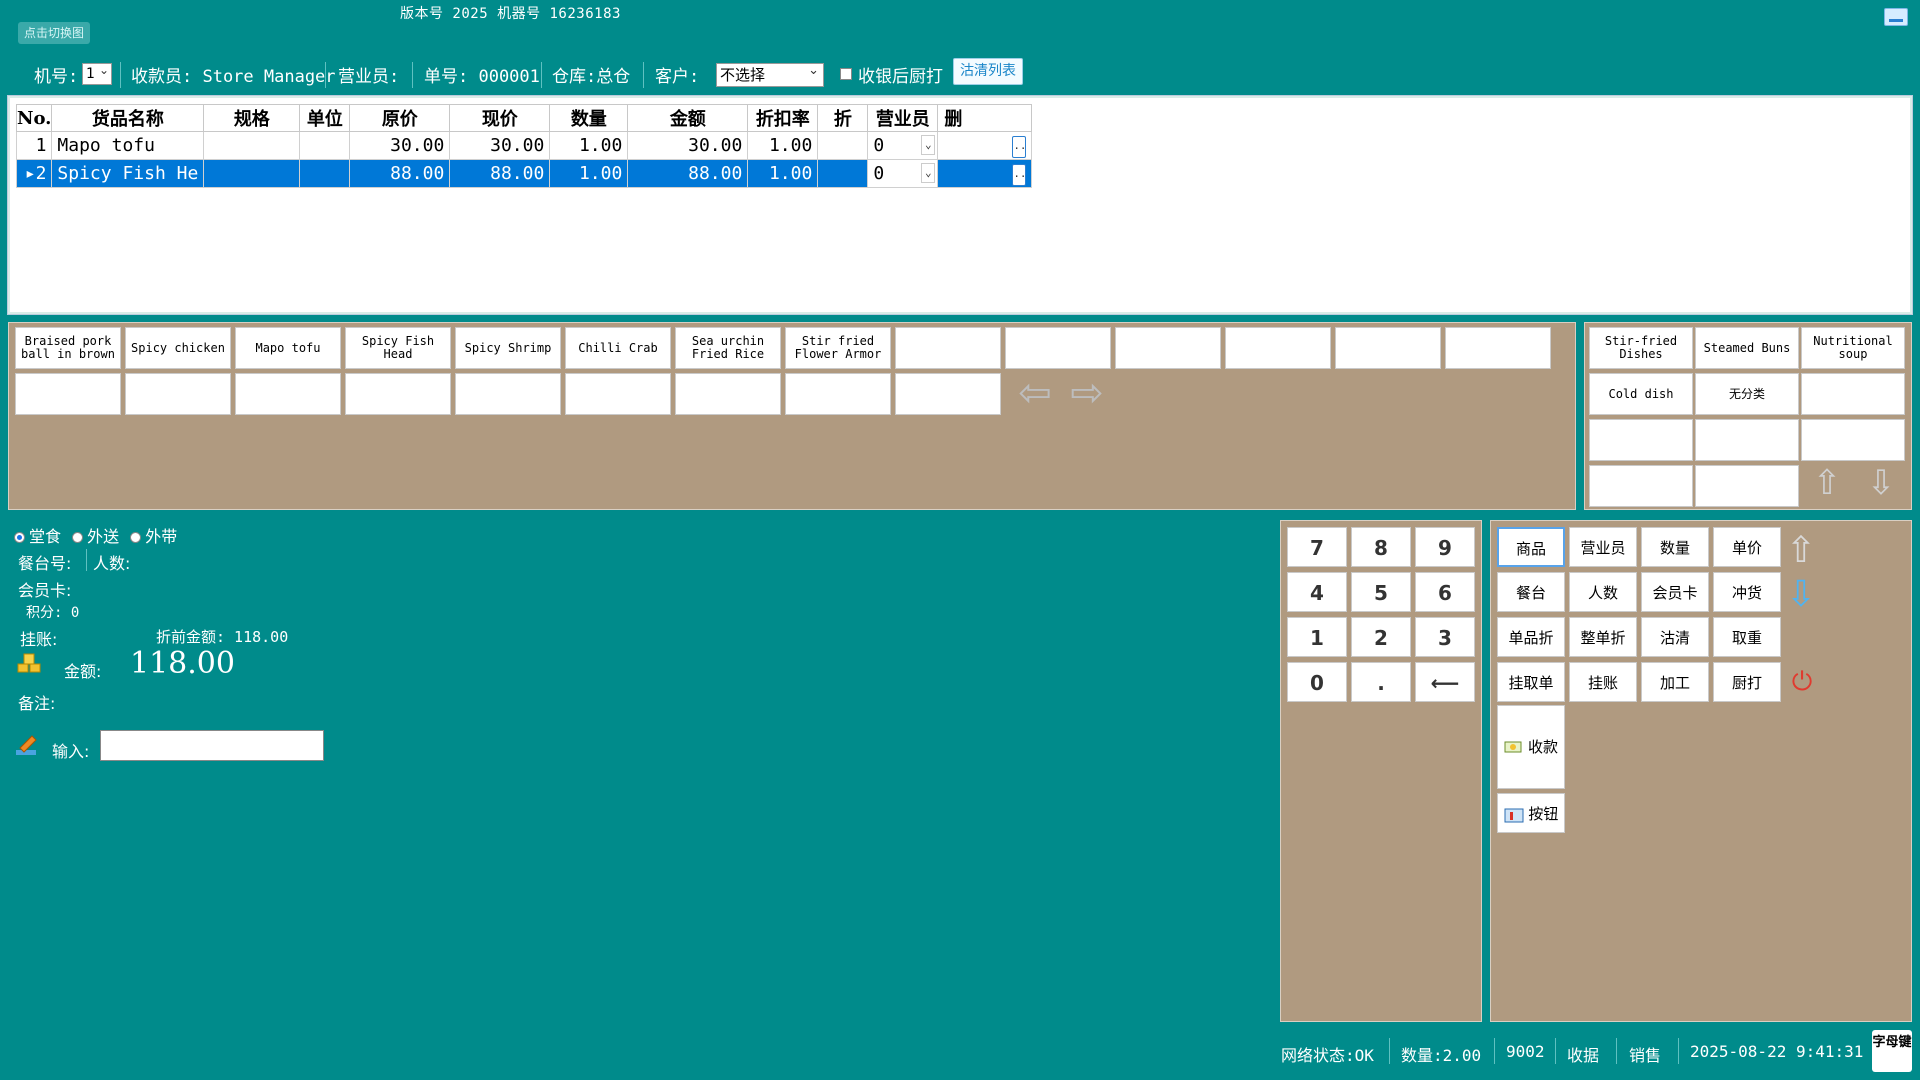 This screenshot has height=1080, width=1920. Describe the element at coordinates (838, 348) in the screenshot. I see `product-button: Stir fried Flower Armor` at that location.